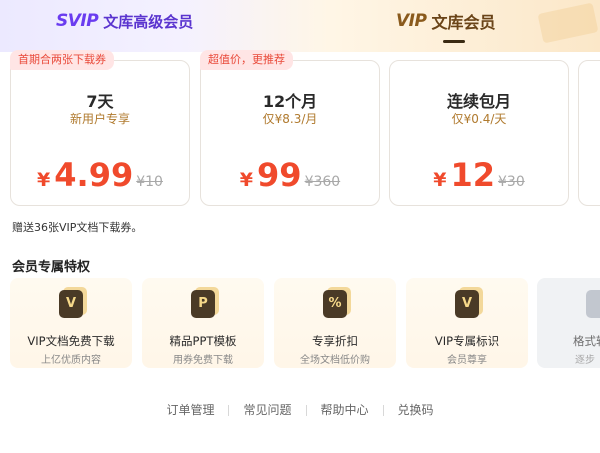 The width and height of the screenshot is (600, 453). I want to click on plan-card-12-months: 超值价，更推荐 12个月 仅¥8.3/月 ¥99 ¥360, so click(290, 128).